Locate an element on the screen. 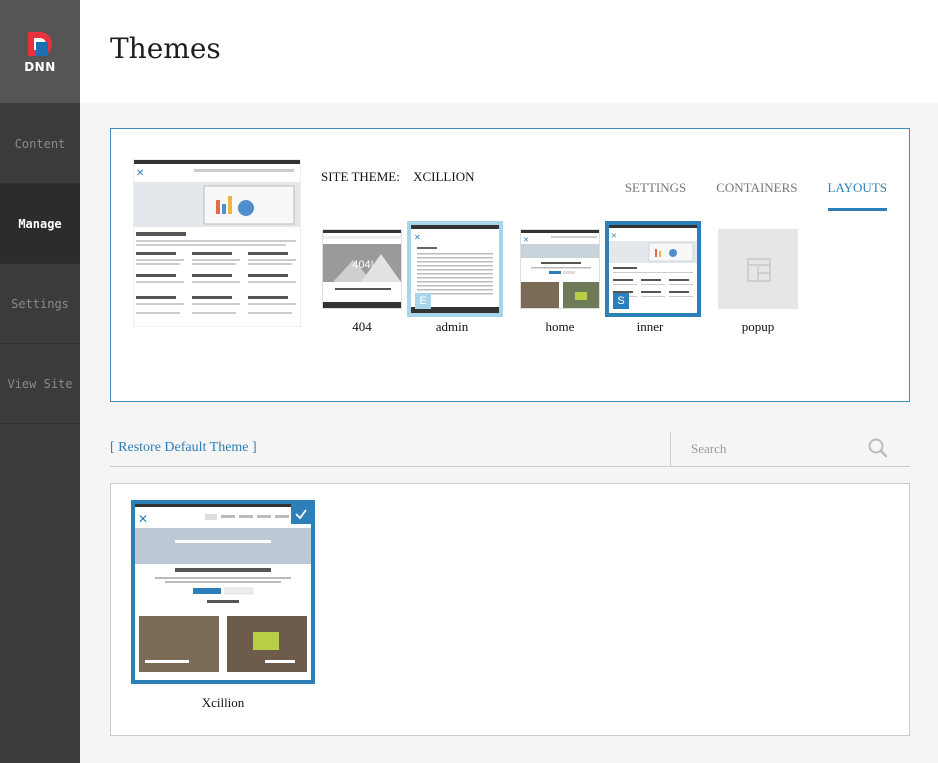  layout-item-popup: popup is located at coordinates (758, 282).